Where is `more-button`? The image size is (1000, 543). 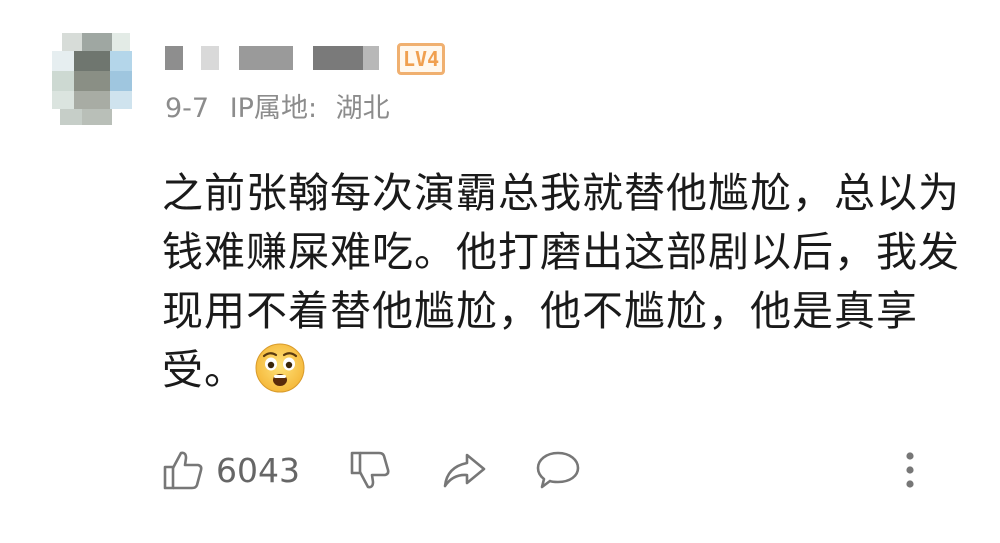 more-button is located at coordinates (910, 470).